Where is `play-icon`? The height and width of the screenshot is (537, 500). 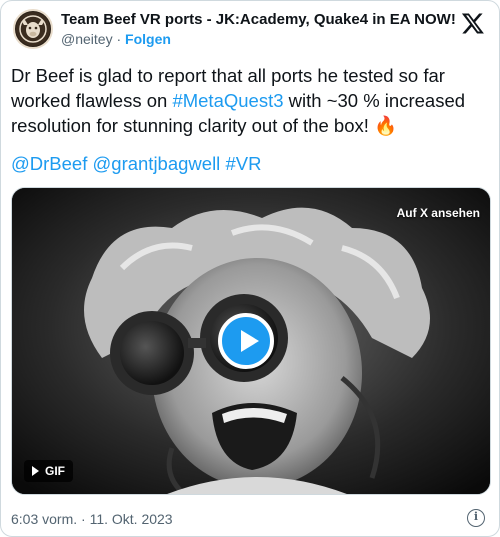 play-icon is located at coordinates (246, 341).